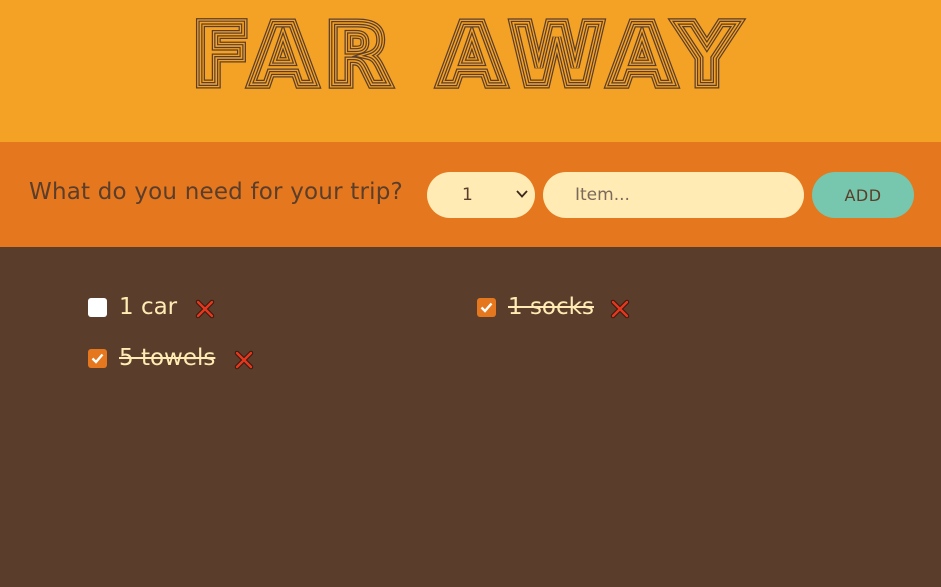 Image resolution: width=941 pixels, height=587 pixels. I want to click on list-item: 1 car, so click(158, 307).